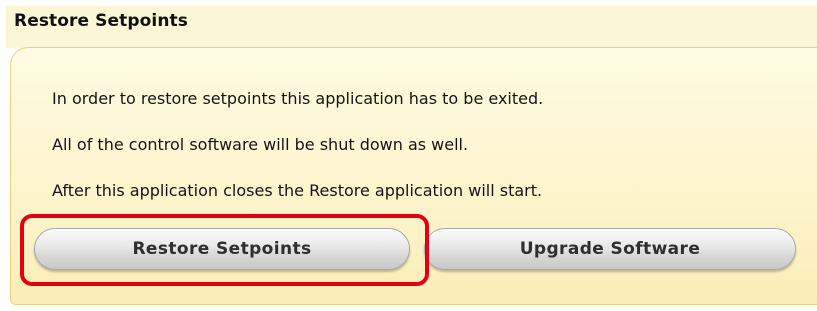 Image resolution: width=817 pixels, height=311 pixels. I want to click on panel-title: Restore Setpoints, so click(101, 21).